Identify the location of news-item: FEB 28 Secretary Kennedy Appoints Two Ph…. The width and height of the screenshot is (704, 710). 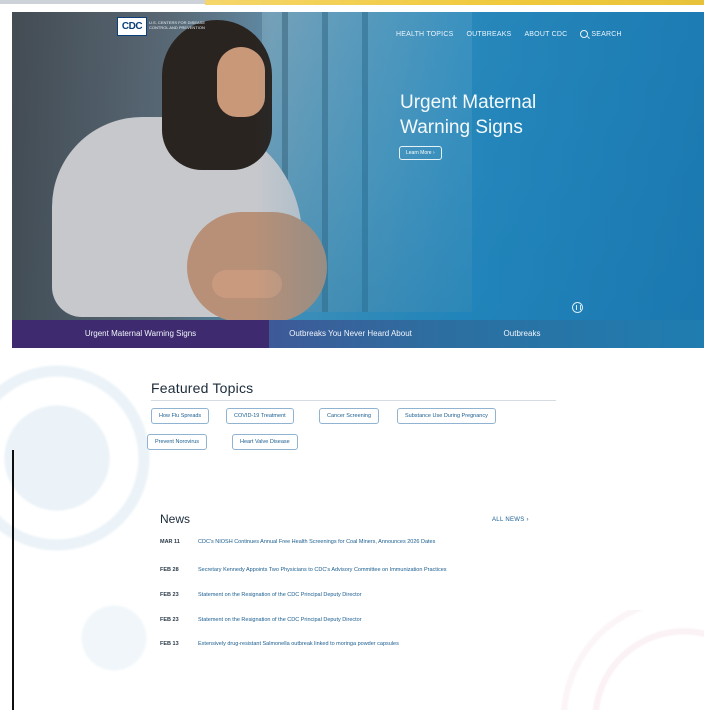
(303, 570).